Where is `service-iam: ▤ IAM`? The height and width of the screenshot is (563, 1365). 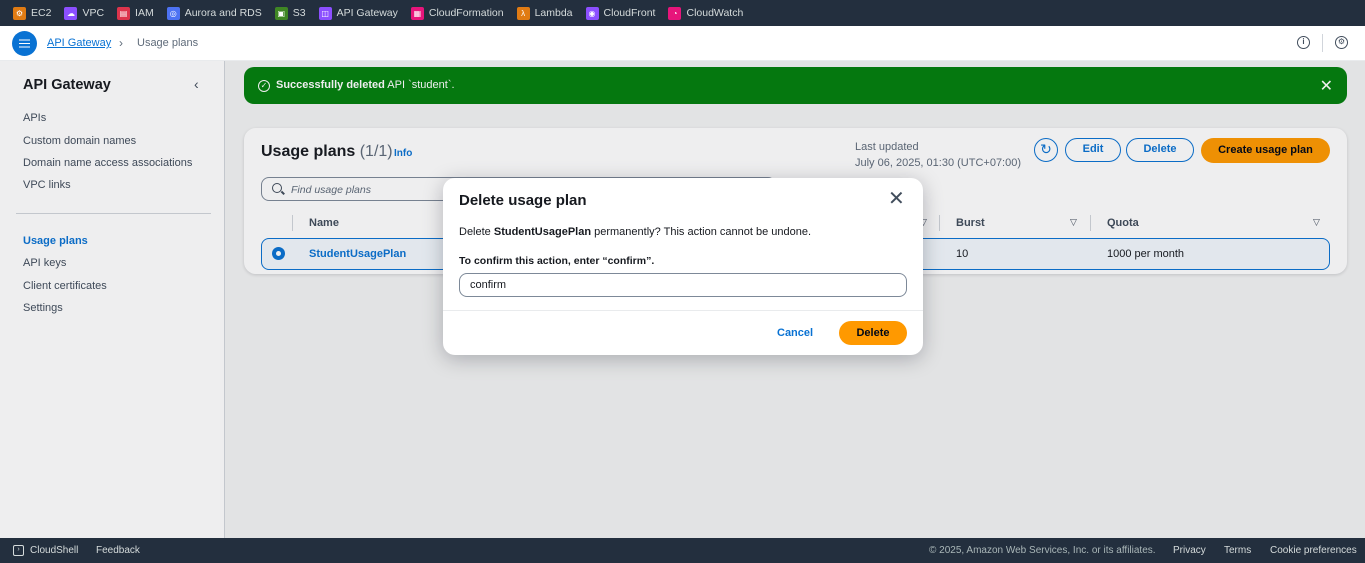 service-iam: ▤ IAM is located at coordinates (135, 13).